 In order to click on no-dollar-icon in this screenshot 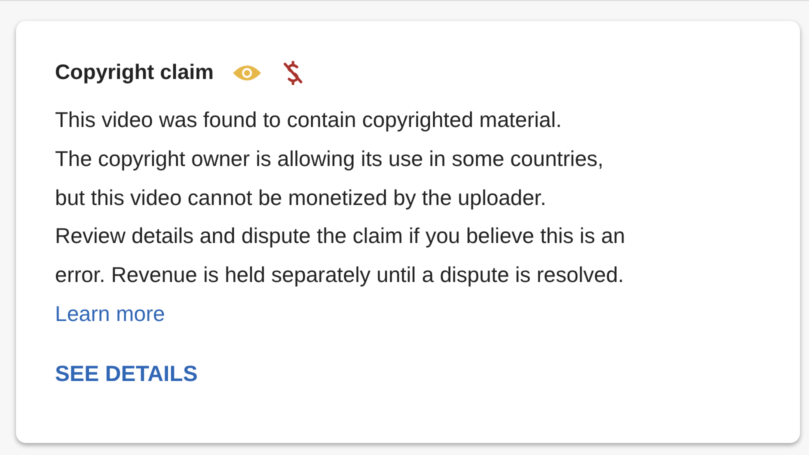, I will do `click(293, 73)`.